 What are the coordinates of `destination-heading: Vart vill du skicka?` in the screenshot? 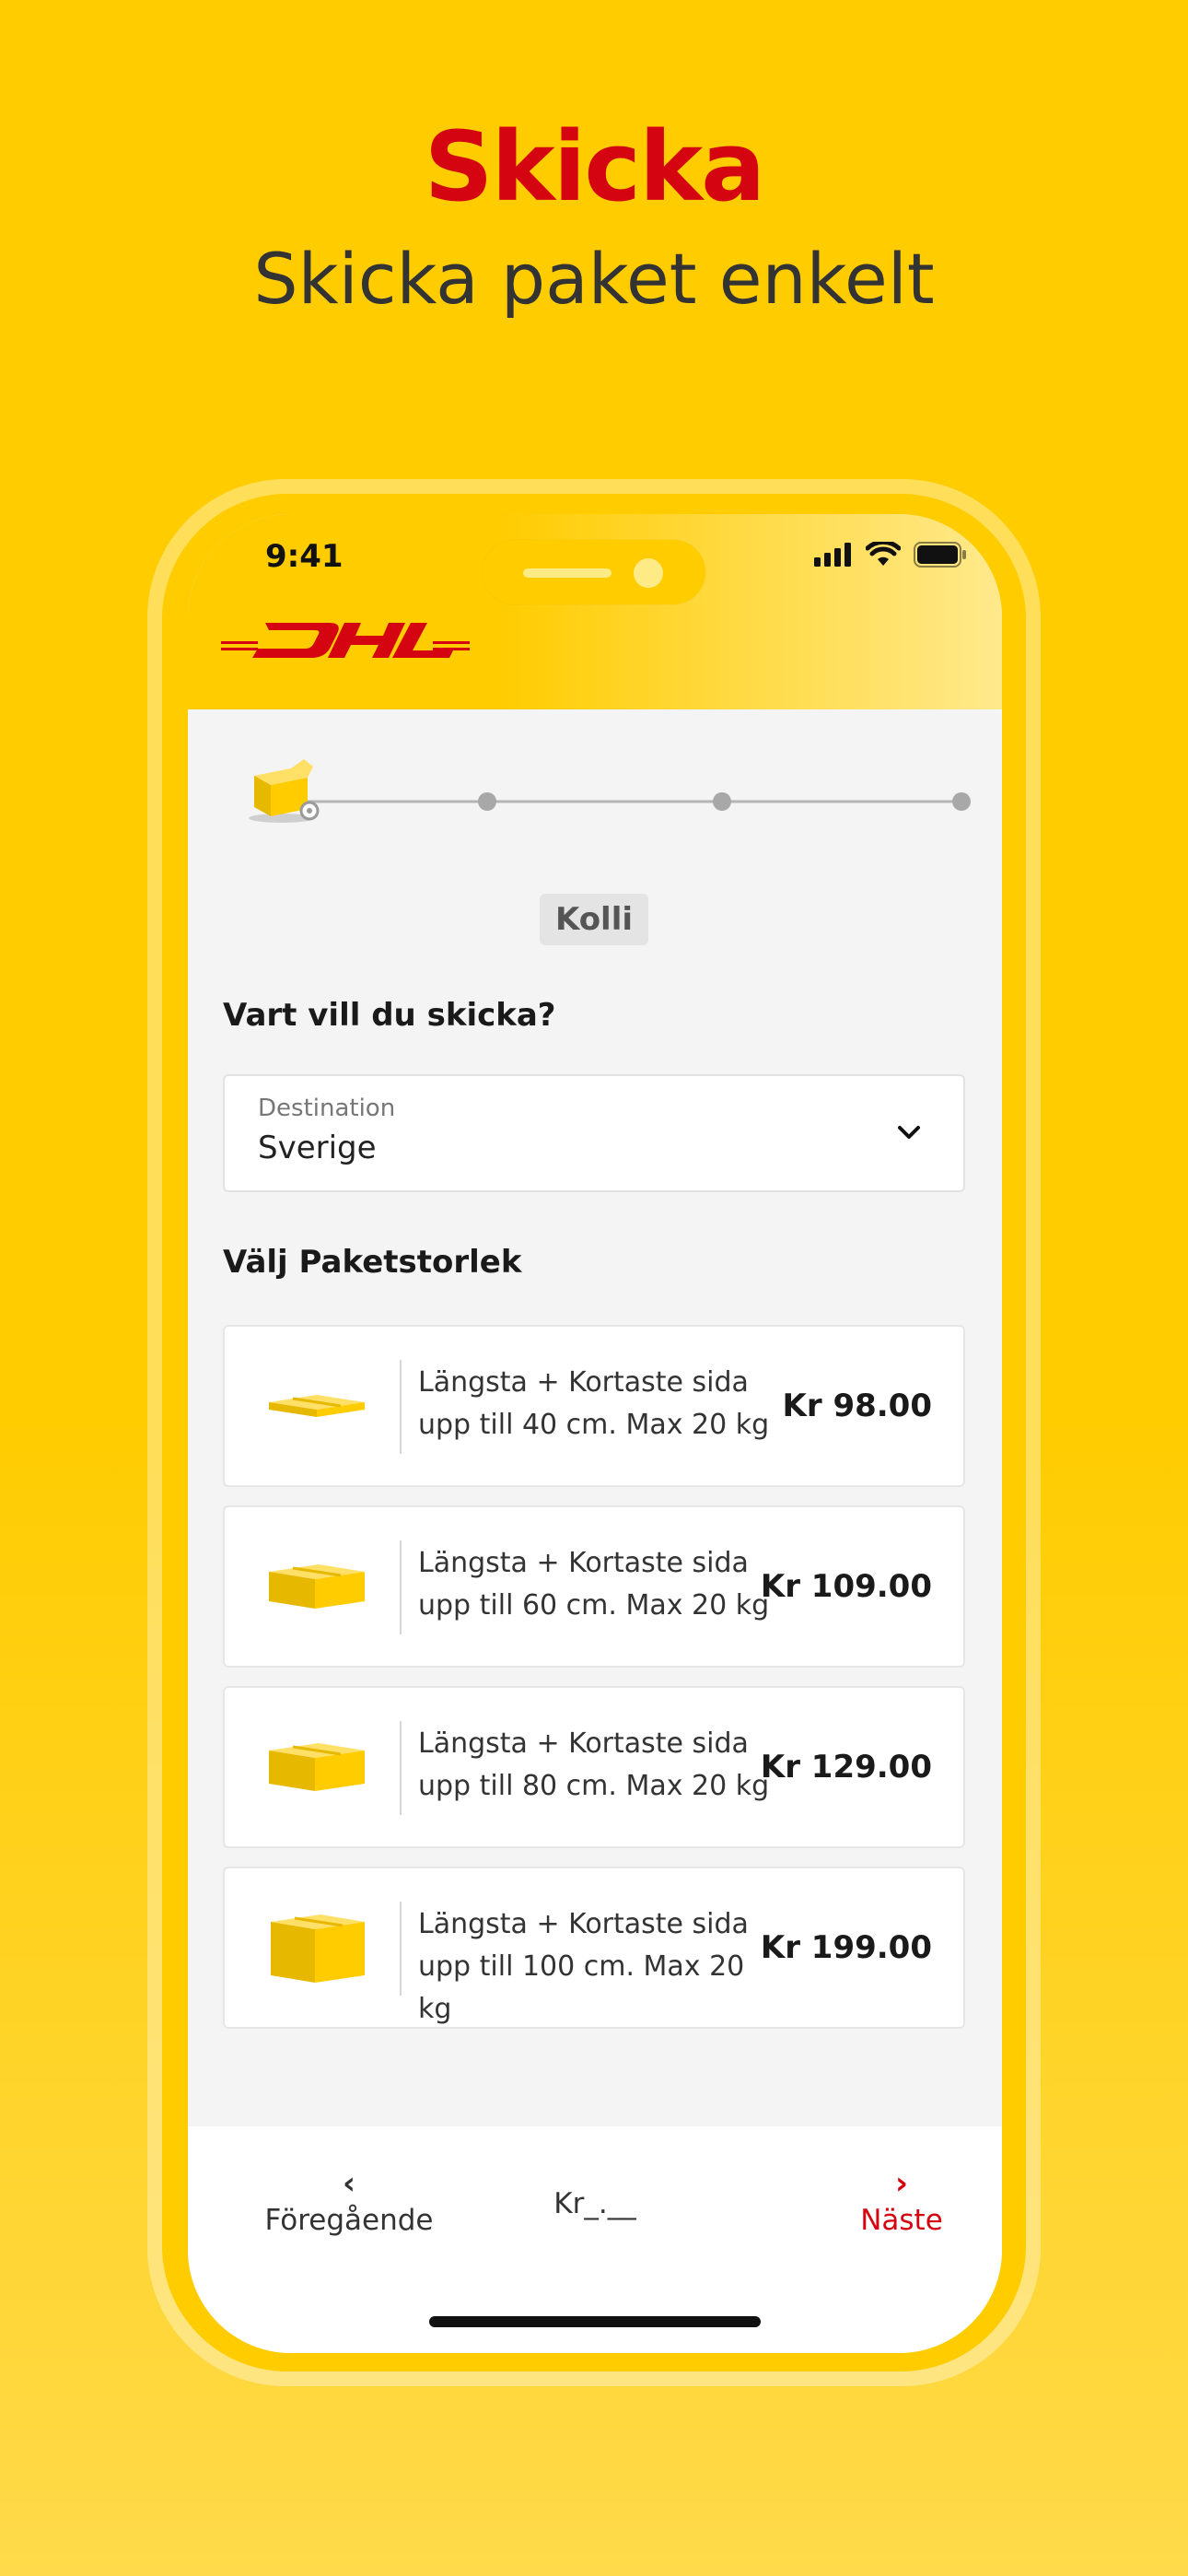 It's located at (389, 1015).